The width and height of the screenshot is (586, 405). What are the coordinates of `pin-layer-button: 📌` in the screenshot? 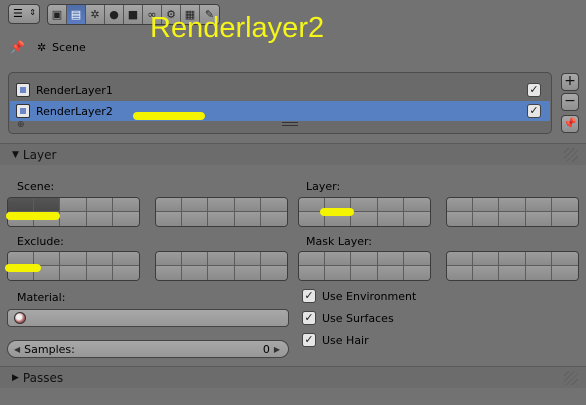 It's located at (570, 124).